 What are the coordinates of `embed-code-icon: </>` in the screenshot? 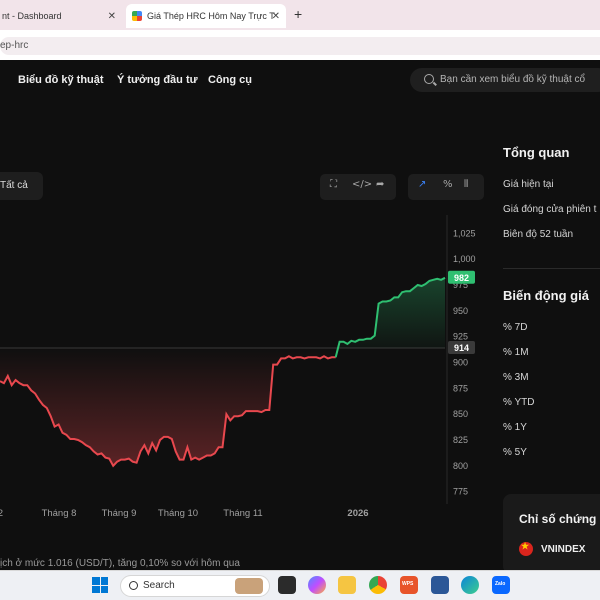 It's located at (362, 184).